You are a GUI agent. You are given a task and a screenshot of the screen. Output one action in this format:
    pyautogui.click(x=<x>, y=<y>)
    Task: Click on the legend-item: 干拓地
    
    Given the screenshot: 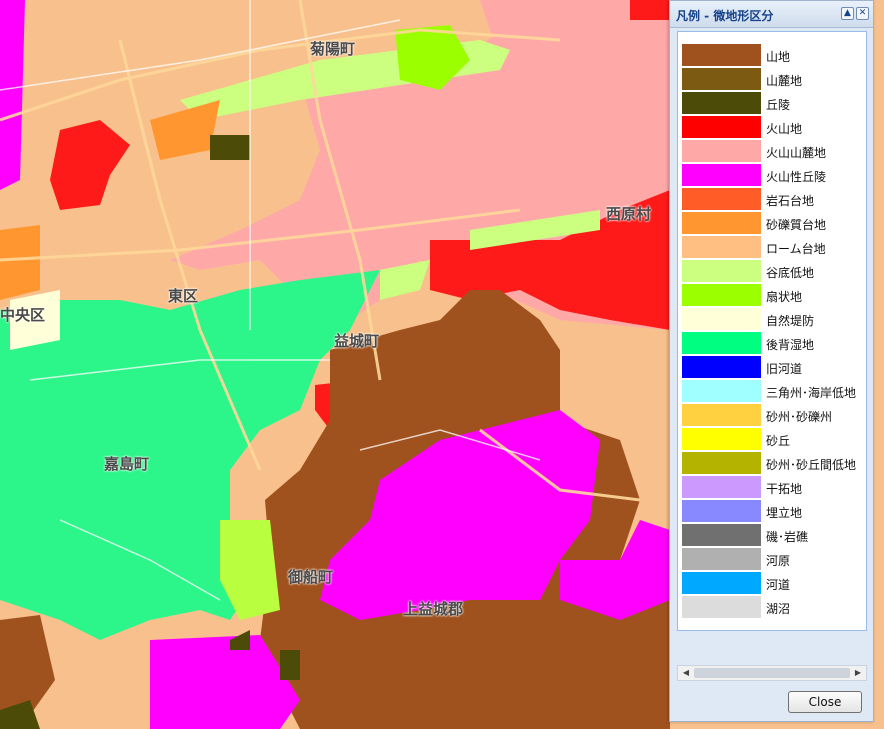 What is the action you would take?
    pyautogui.click(x=773, y=487)
    